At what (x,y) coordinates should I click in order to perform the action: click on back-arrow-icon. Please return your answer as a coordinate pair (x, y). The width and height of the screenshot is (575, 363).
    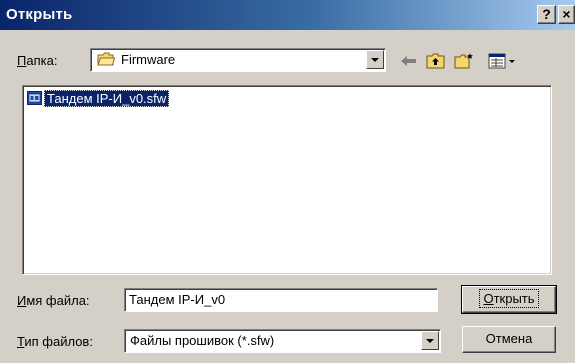
    Looking at the image, I should click on (409, 61).